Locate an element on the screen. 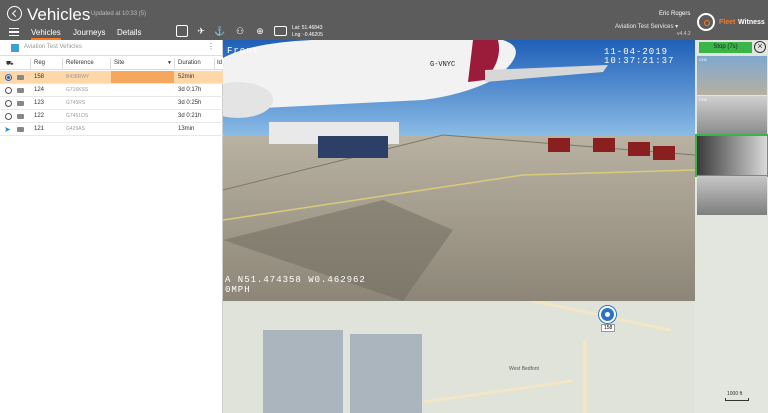 The height and width of the screenshot is (413, 768). duration-cell: 3d 0:17h is located at coordinates (190, 90).